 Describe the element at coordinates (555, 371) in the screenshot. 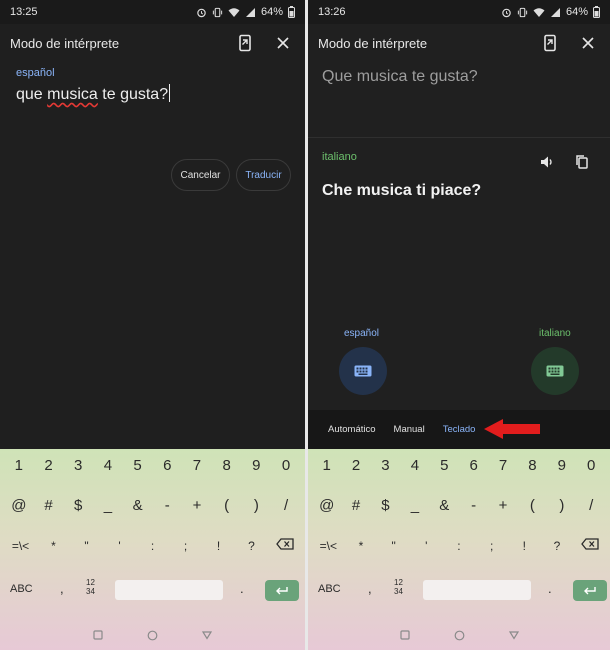

I see `italian-keyboard-button` at that location.